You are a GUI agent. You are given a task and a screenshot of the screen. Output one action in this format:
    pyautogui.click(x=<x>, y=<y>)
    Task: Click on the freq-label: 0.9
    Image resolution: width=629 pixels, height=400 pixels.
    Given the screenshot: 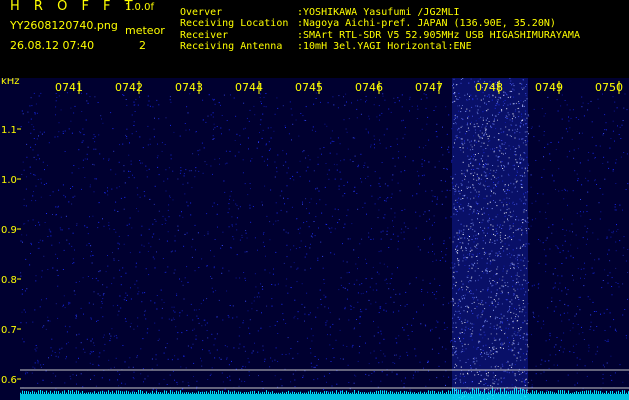 What is the action you would take?
    pyautogui.click(x=9, y=230)
    